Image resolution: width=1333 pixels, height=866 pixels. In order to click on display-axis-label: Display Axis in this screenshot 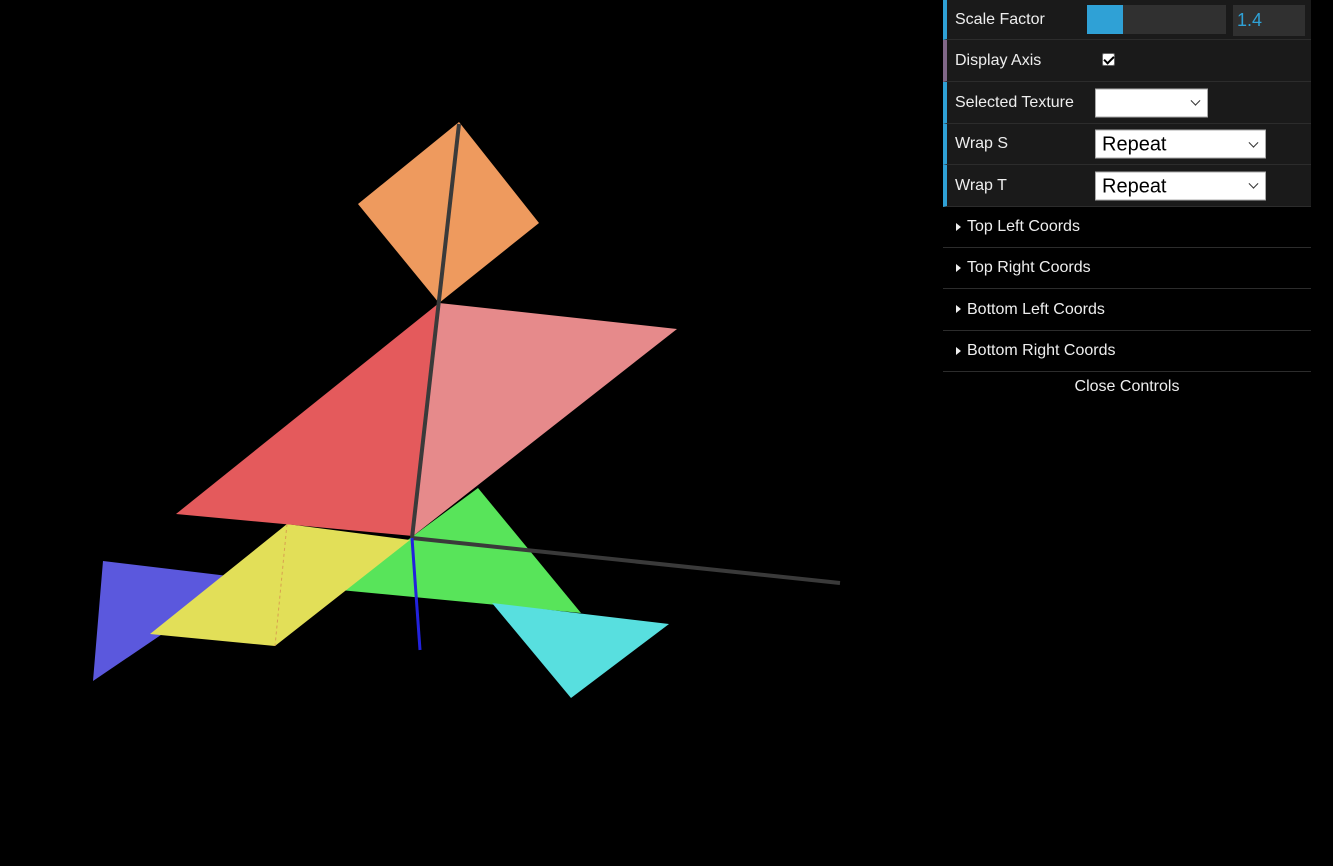, I will do `click(998, 60)`.